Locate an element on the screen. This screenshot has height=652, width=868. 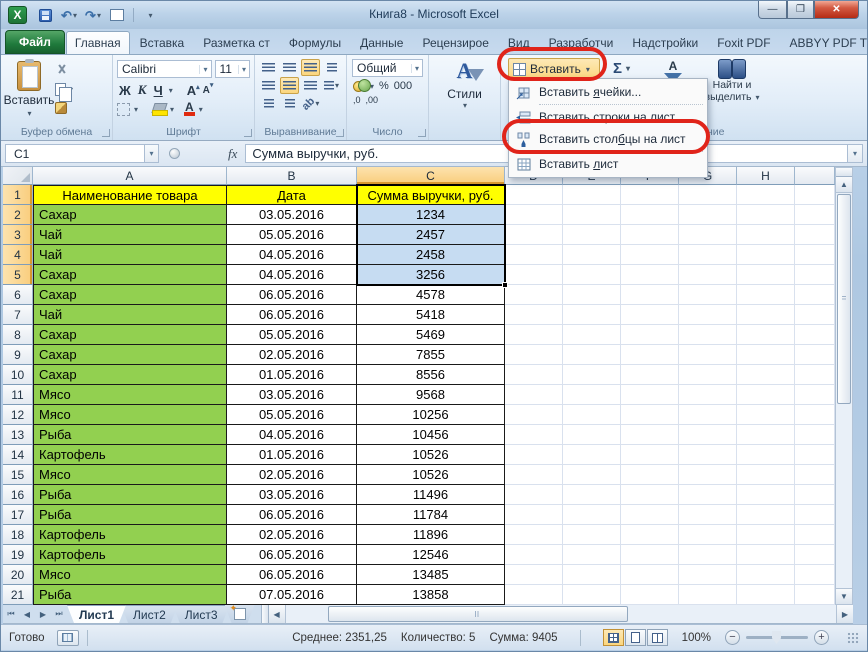
split-handle is located at coordinates (844, 172).